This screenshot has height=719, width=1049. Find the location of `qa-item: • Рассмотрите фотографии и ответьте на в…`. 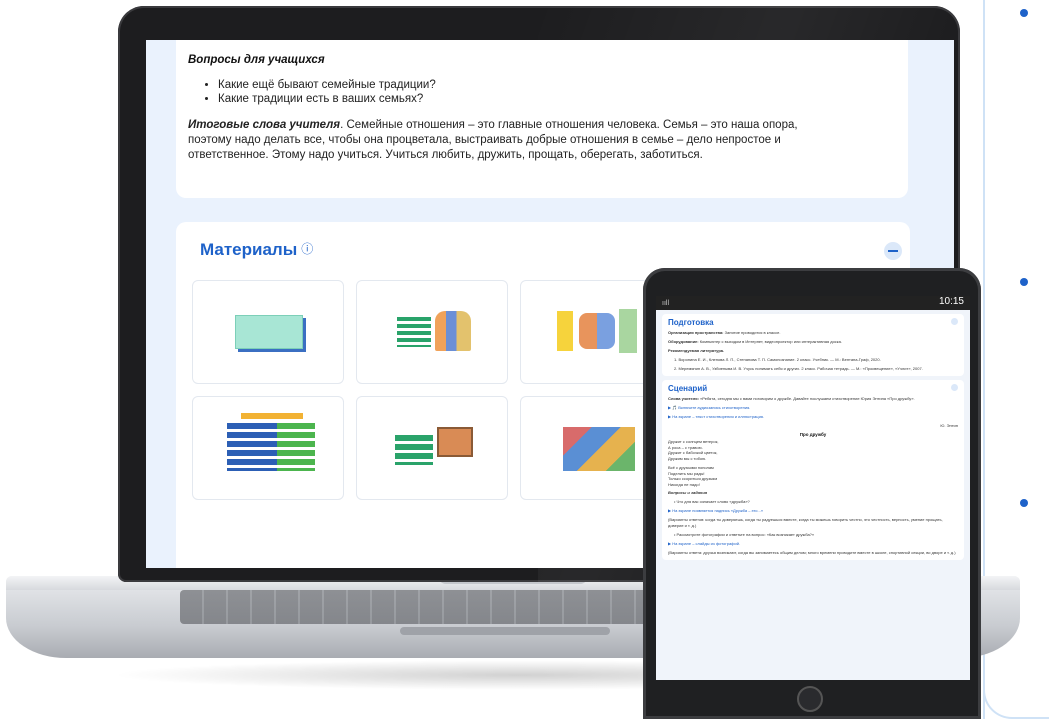

qa-item: • Рассмотрите фотографии и ответьте на в… is located at coordinates (744, 534).